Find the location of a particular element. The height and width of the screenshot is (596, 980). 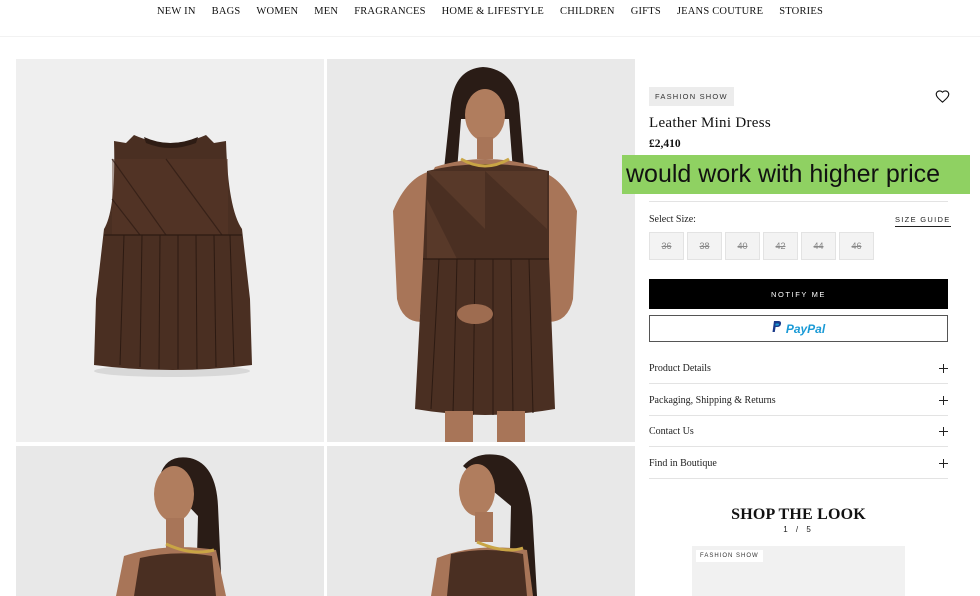

shop-the-look-pager: 1 / 5 is located at coordinates (798, 529).